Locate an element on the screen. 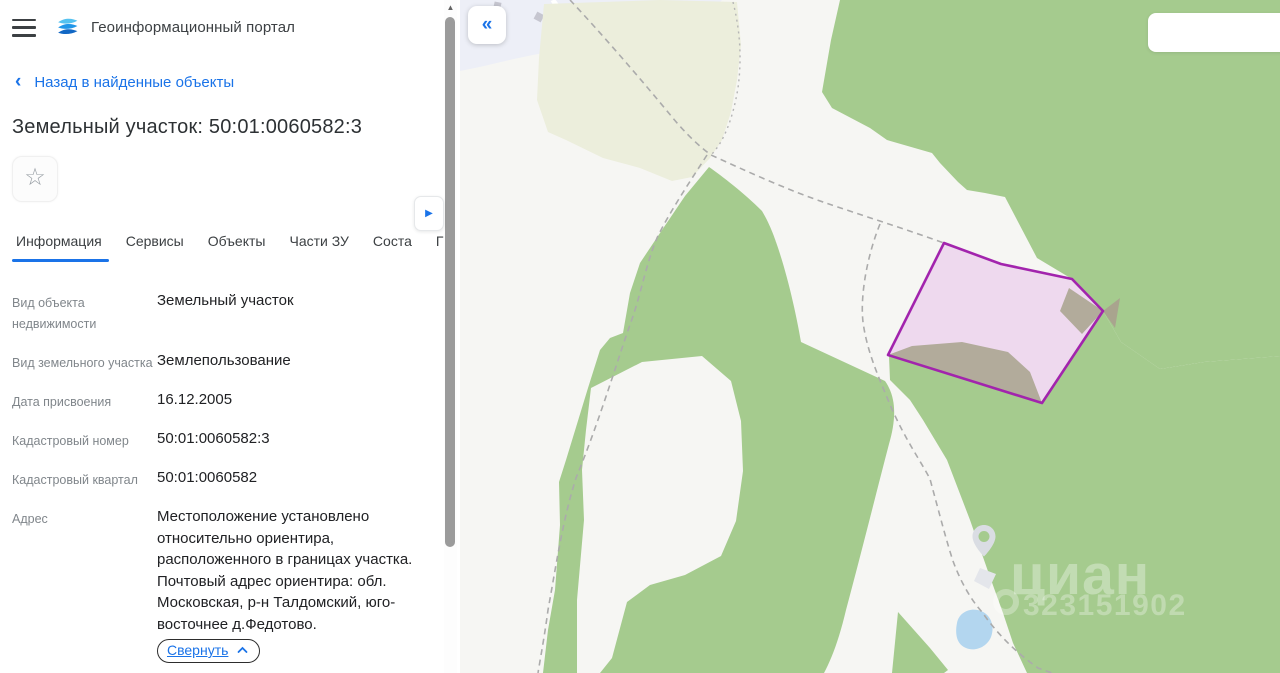 Image resolution: width=1280 pixels, height=673 pixels. app-title: Геоинформационный портал is located at coordinates (193, 27).